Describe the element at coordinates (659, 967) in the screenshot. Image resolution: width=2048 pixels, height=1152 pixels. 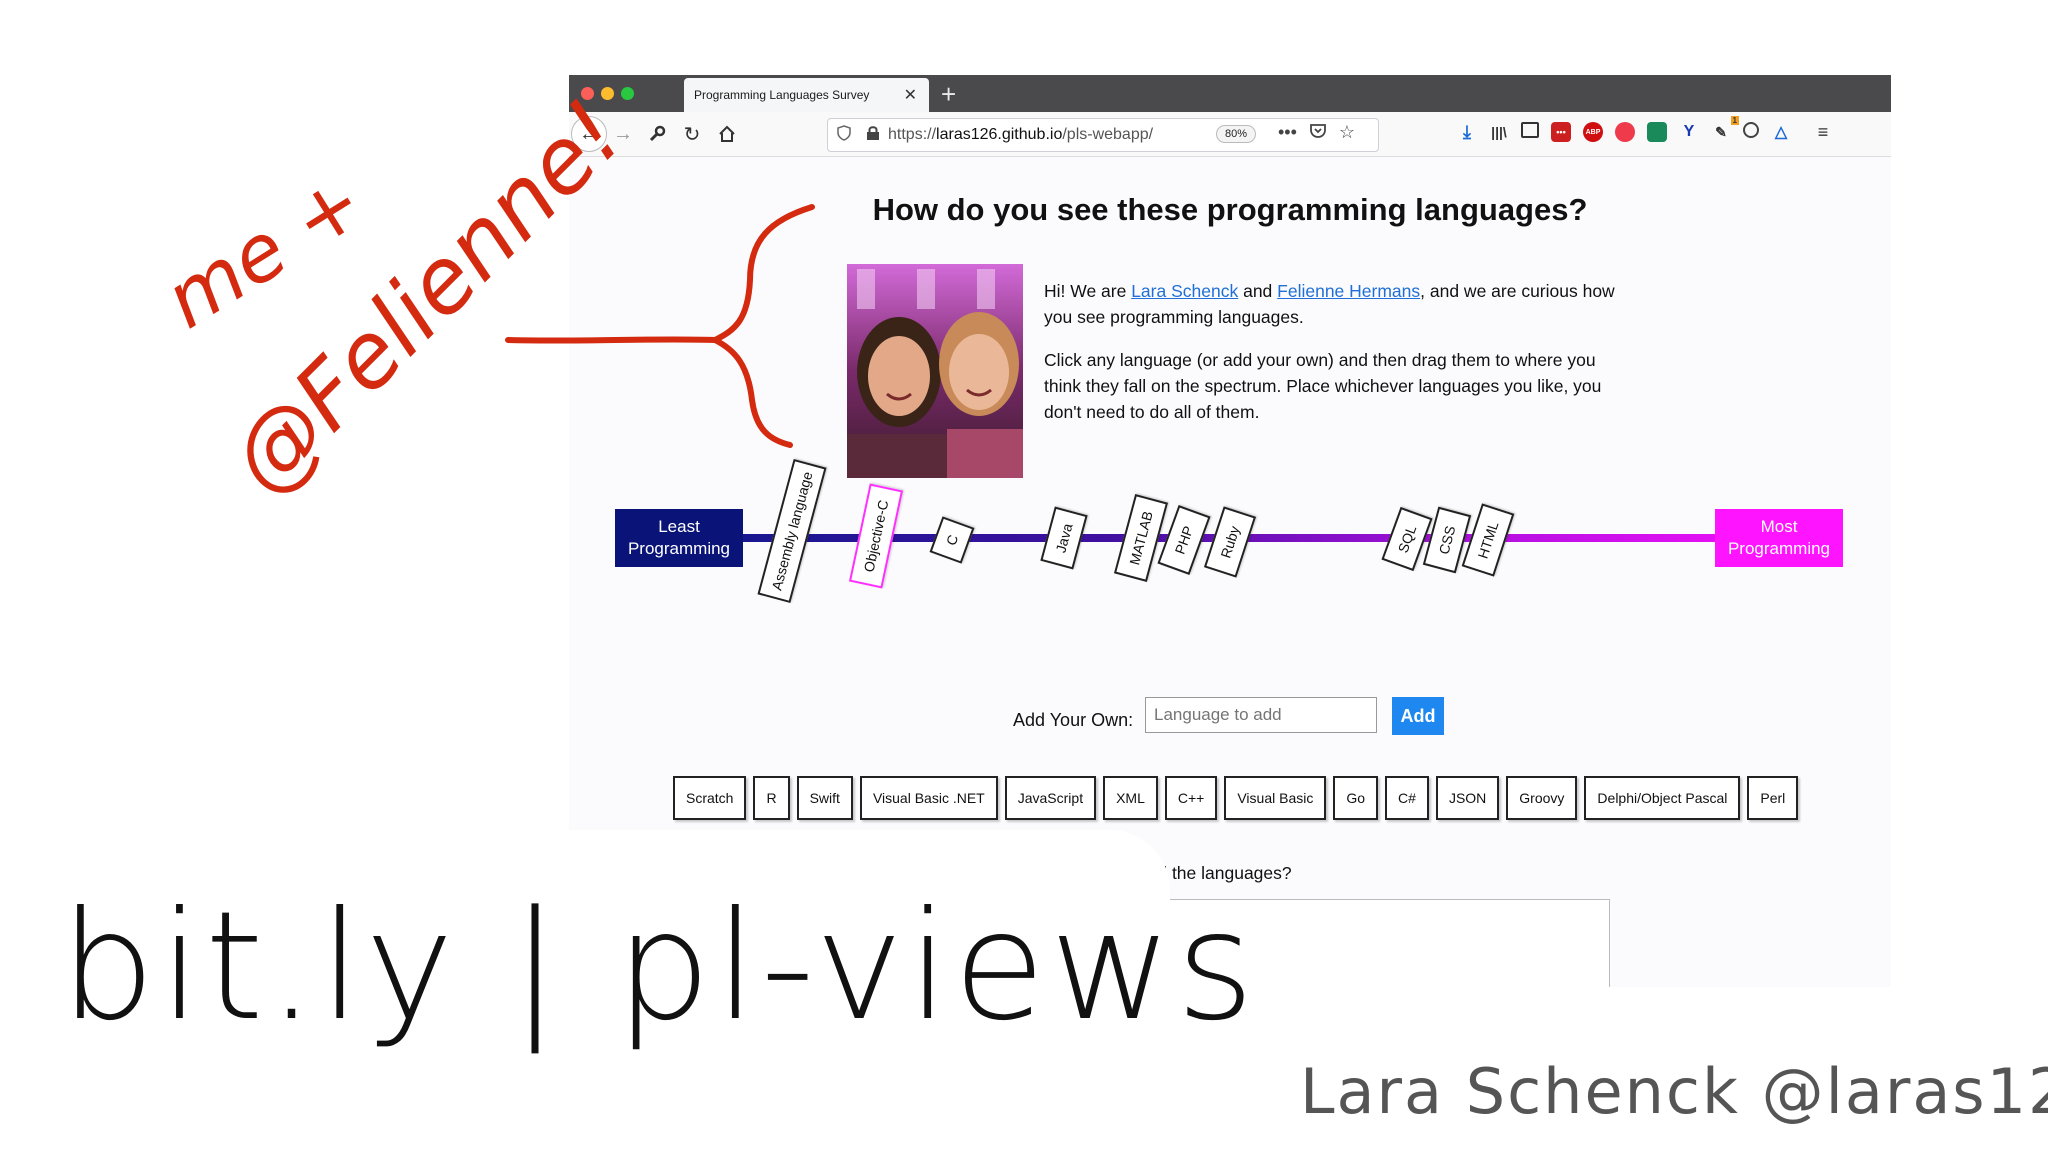
I see `annotation-bitly: bit.ly | pl-views` at that location.